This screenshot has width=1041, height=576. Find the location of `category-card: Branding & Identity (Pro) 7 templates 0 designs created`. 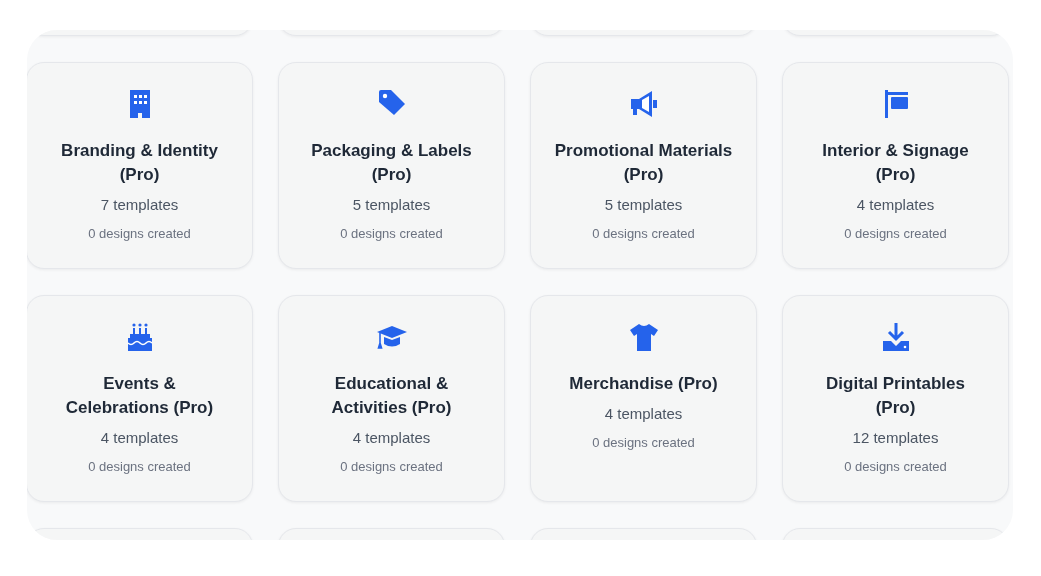

category-card: Branding & Identity (Pro) 7 templates 0 designs created is located at coordinates (140, 165).